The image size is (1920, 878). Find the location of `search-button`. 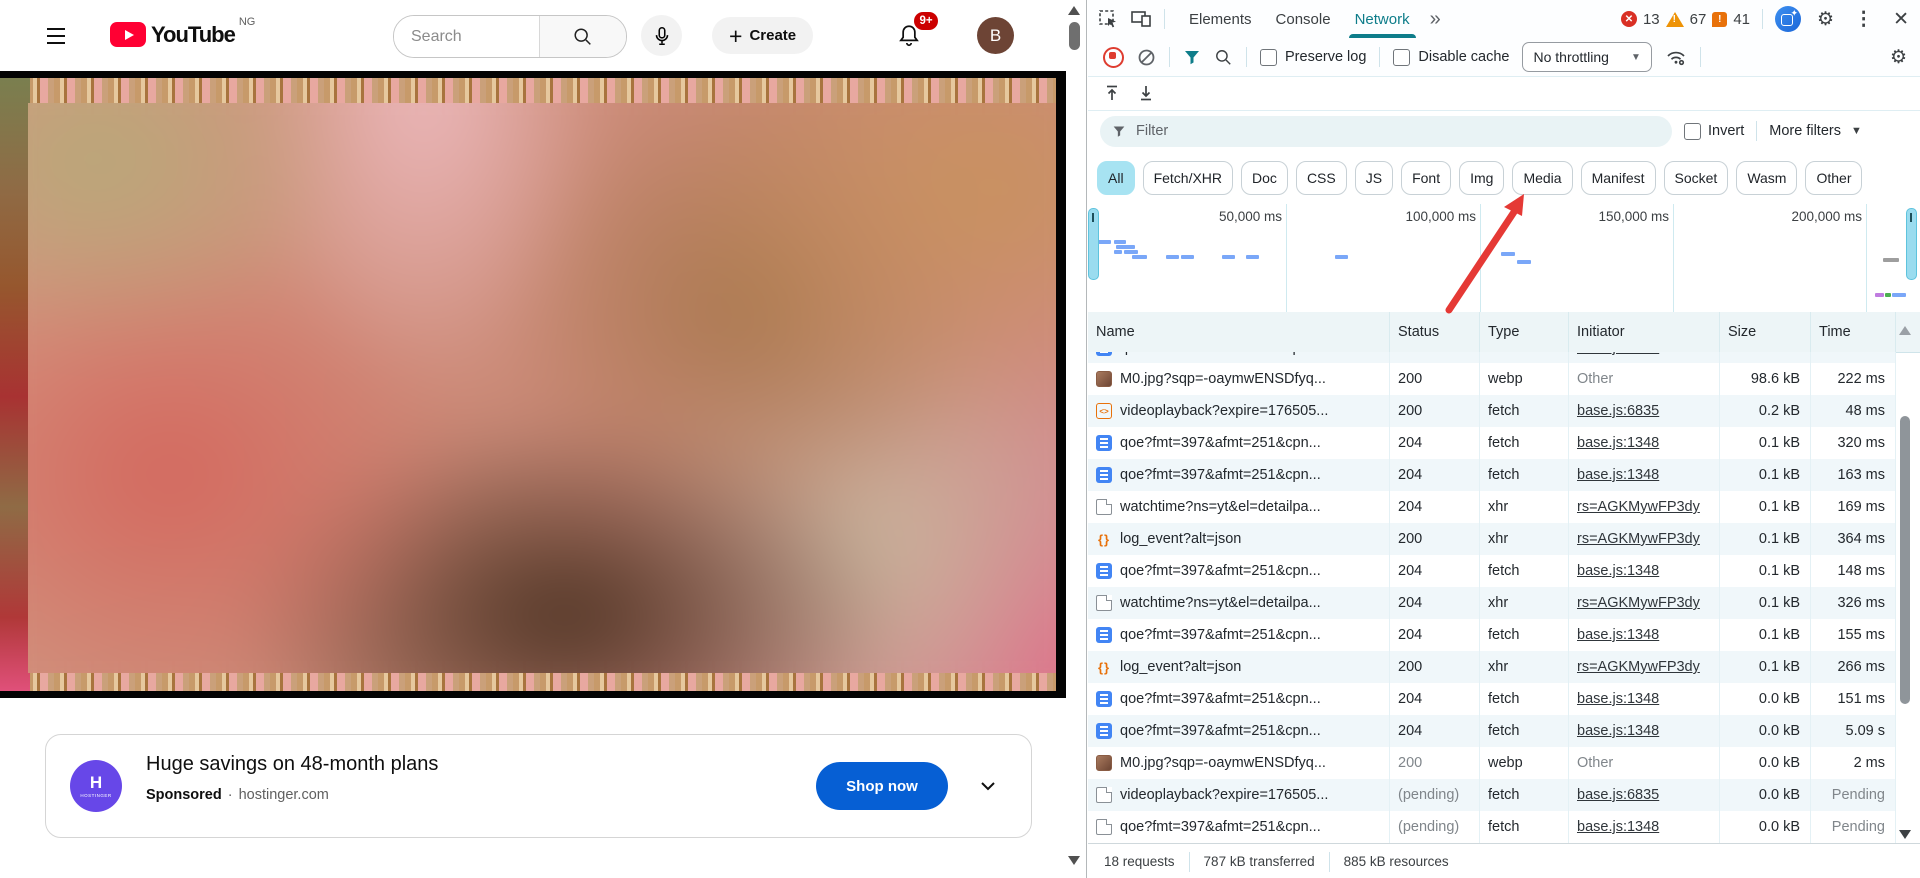

search-button is located at coordinates (582, 36).